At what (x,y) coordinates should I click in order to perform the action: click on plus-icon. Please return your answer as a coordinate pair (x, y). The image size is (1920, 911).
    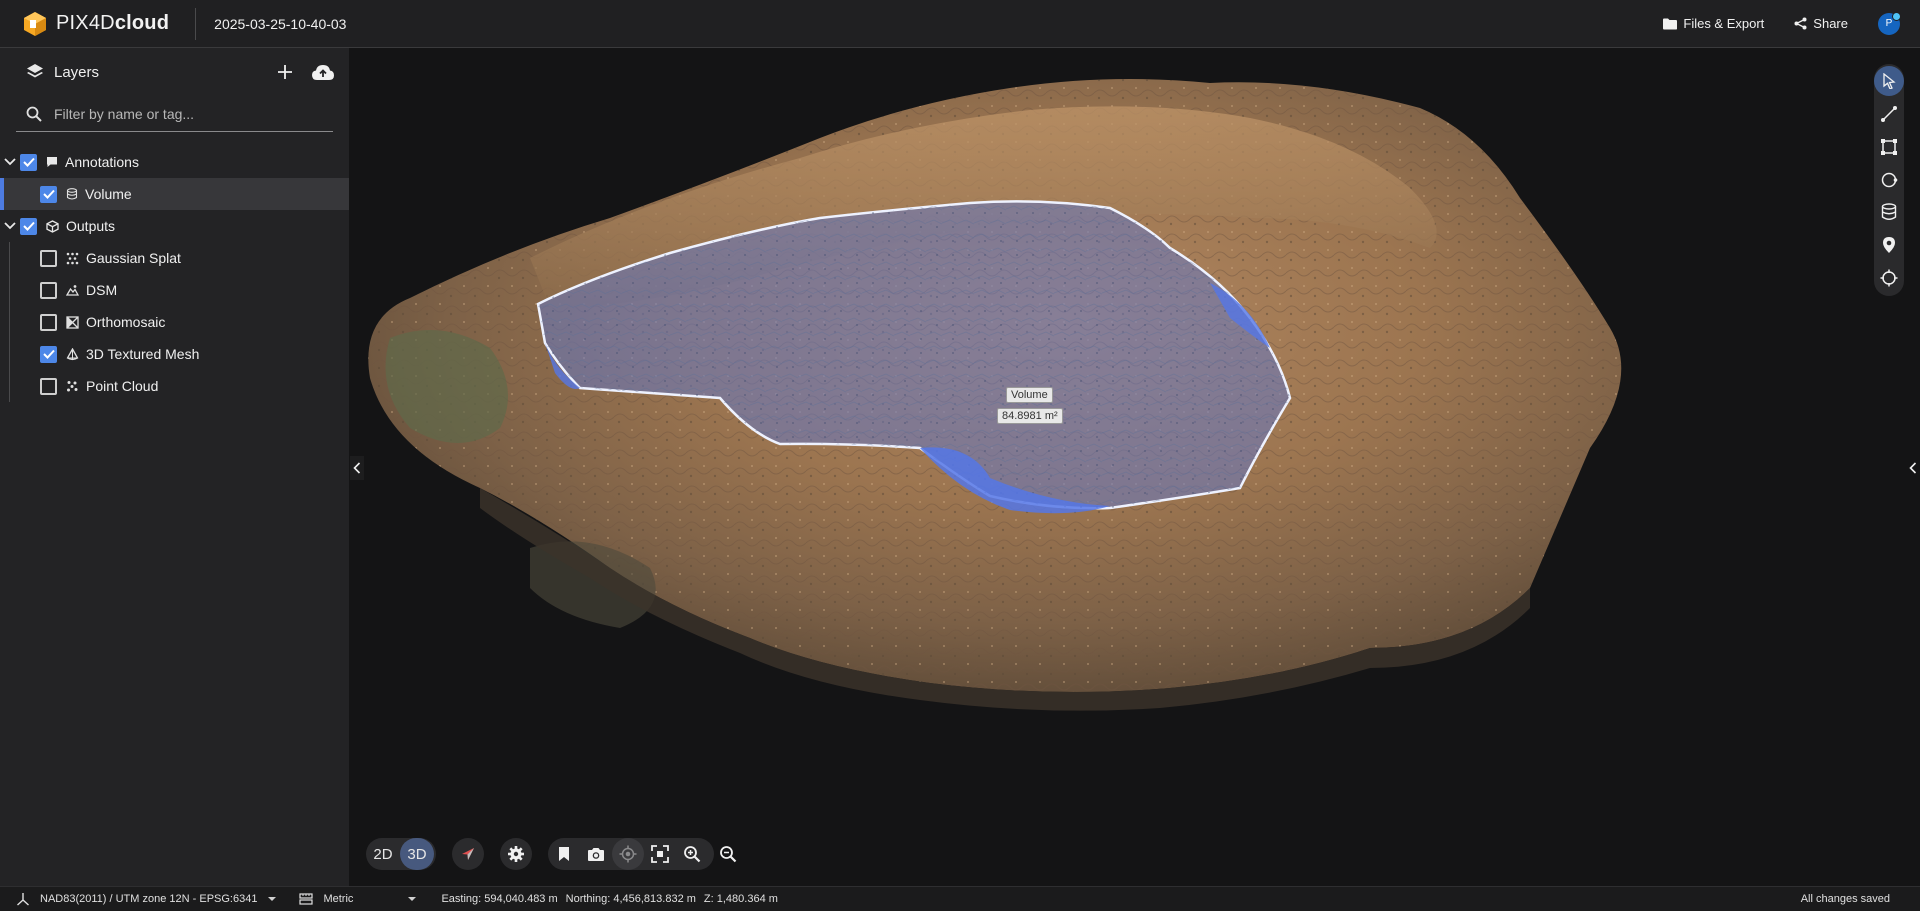
    Looking at the image, I should click on (285, 72).